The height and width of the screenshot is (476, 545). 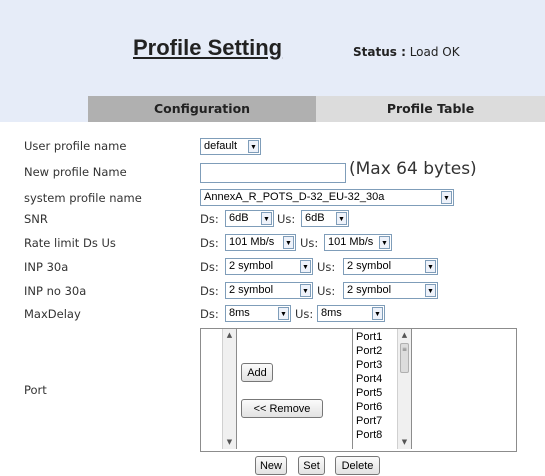 What do you see at coordinates (70, 243) in the screenshot?
I see `rate-limit-label: Rate limit Ds Us` at bounding box center [70, 243].